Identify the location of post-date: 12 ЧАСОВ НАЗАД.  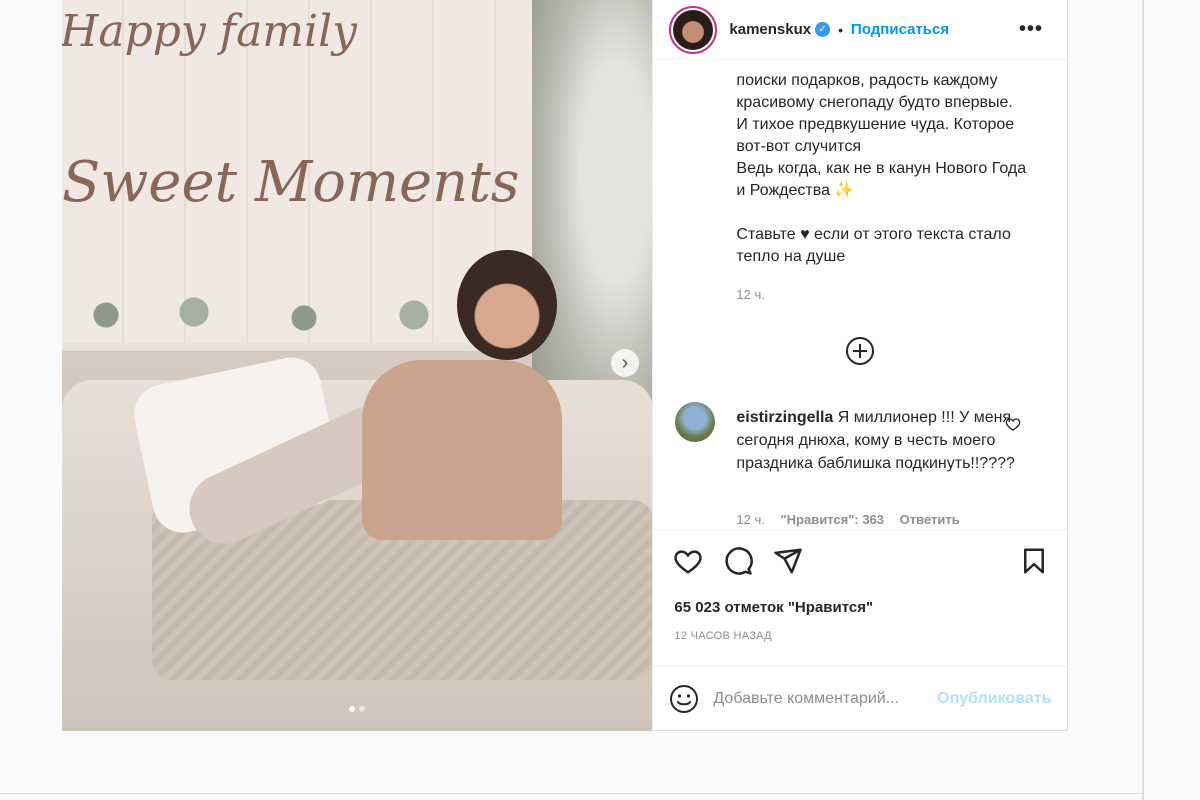
(723, 636).